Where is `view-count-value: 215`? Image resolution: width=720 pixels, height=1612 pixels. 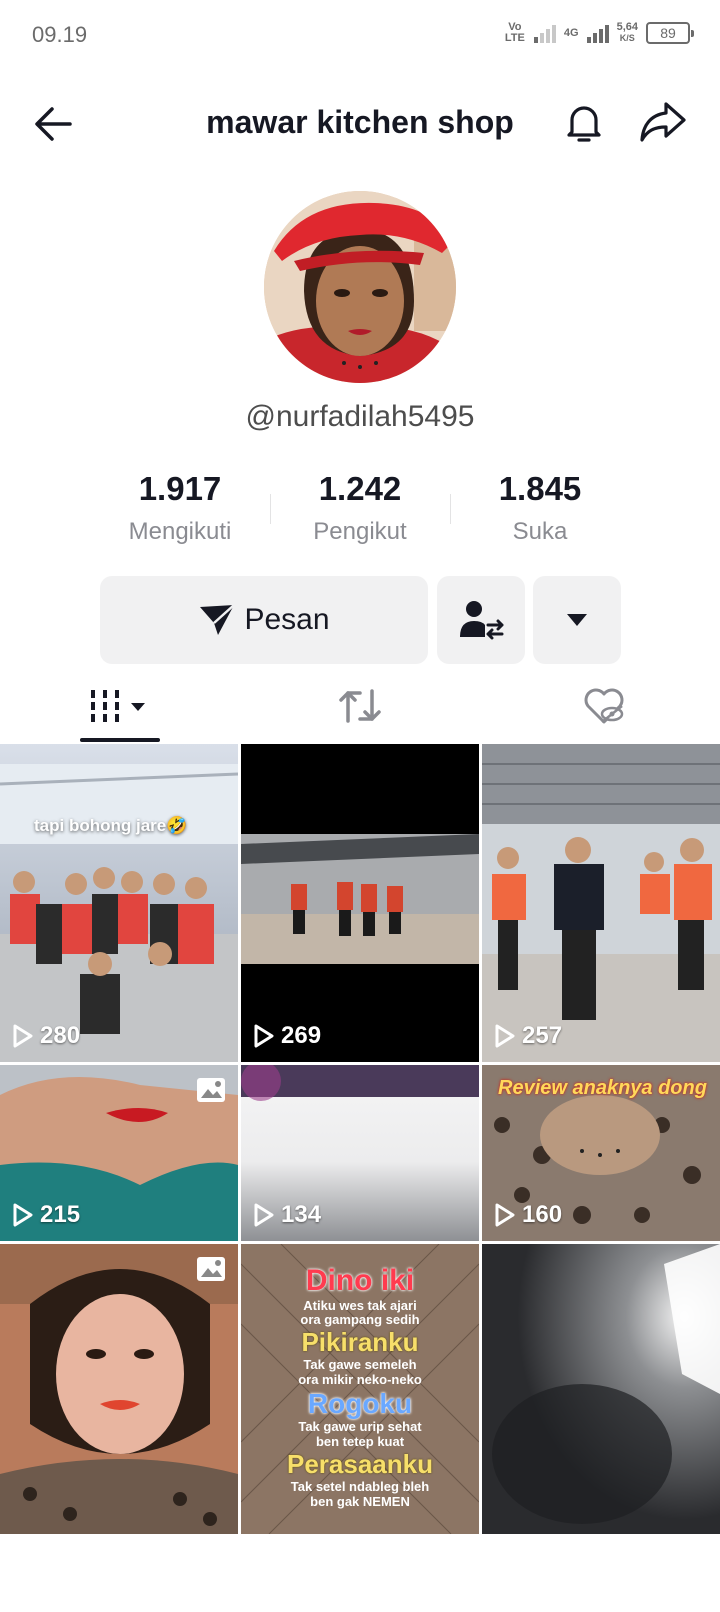 view-count-value: 215 is located at coordinates (60, 1214).